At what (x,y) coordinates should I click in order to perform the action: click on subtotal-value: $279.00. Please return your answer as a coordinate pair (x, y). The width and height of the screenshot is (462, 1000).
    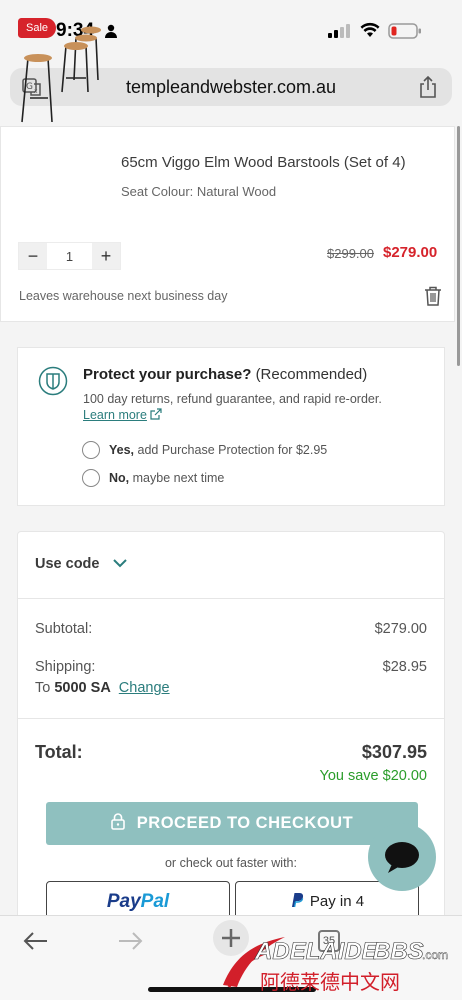
    Looking at the image, I should click on (400, 629).